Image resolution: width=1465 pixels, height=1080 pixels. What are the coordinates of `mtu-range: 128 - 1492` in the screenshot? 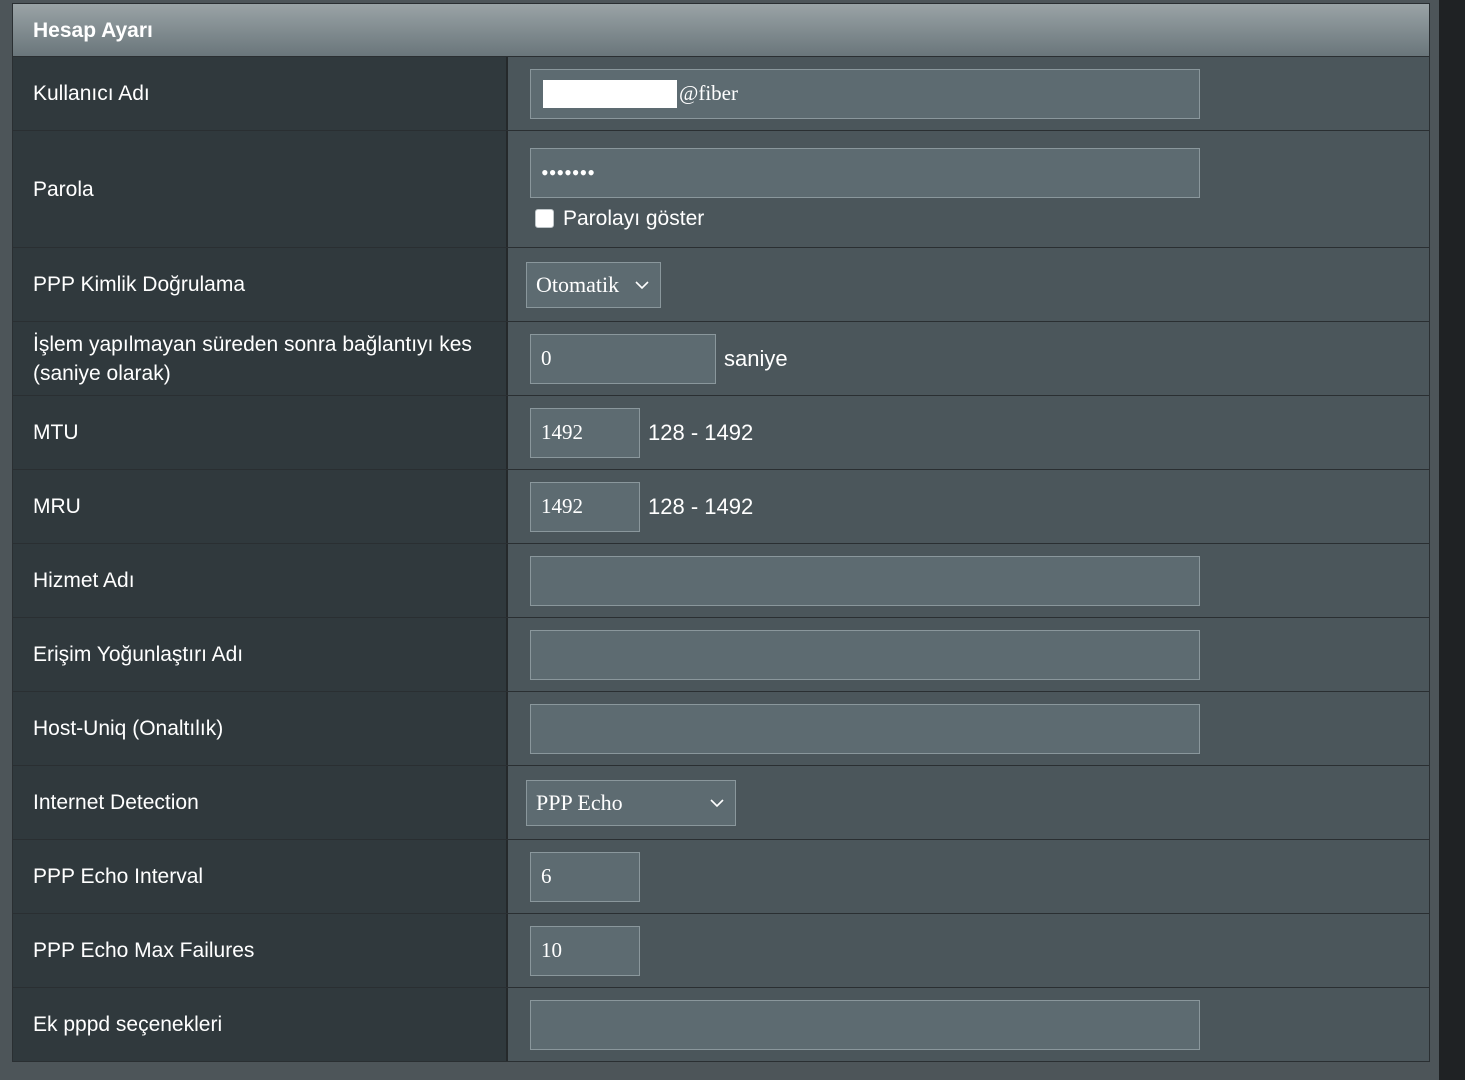 It's located at (701, 432).